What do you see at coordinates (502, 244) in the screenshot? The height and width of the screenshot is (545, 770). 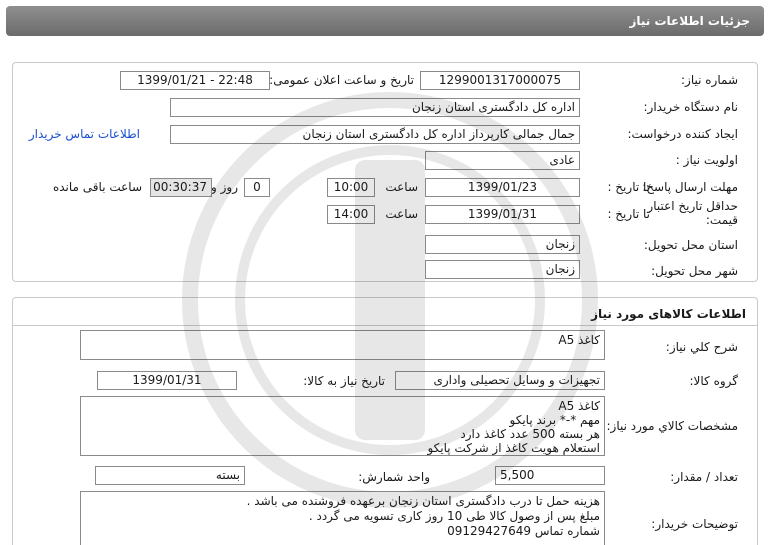 I see `province-field: زنجان` at bounding box center [502, 244].